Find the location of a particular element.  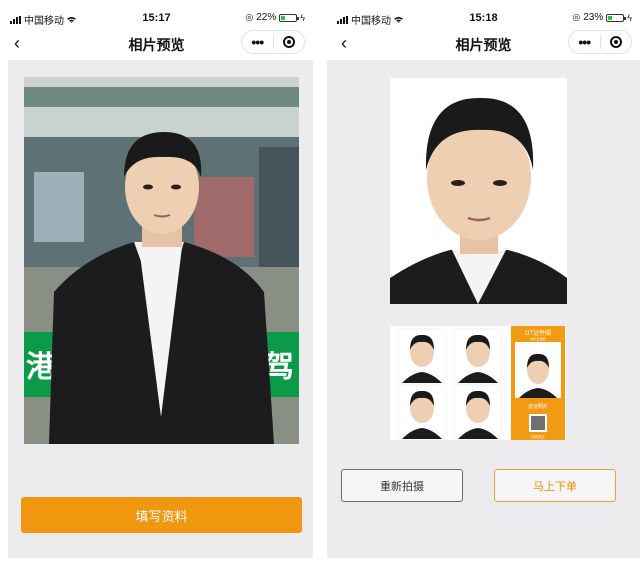

id-photo-preview is located at coordinates (478, 191).